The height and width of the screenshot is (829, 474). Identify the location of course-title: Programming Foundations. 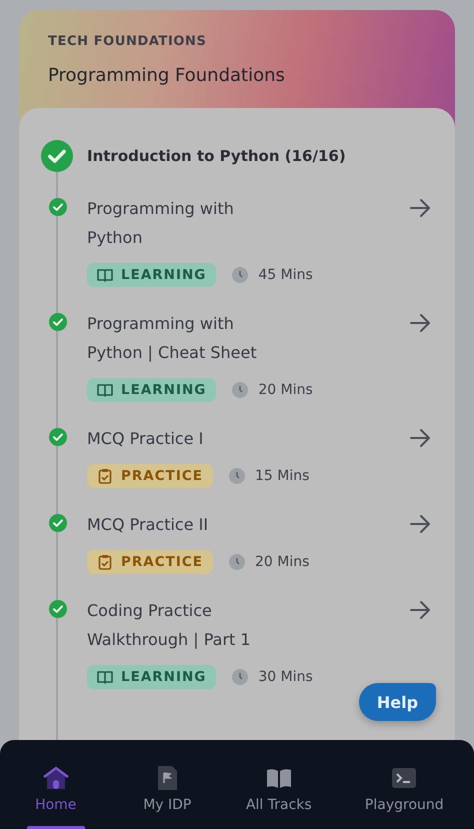
(167, 75).